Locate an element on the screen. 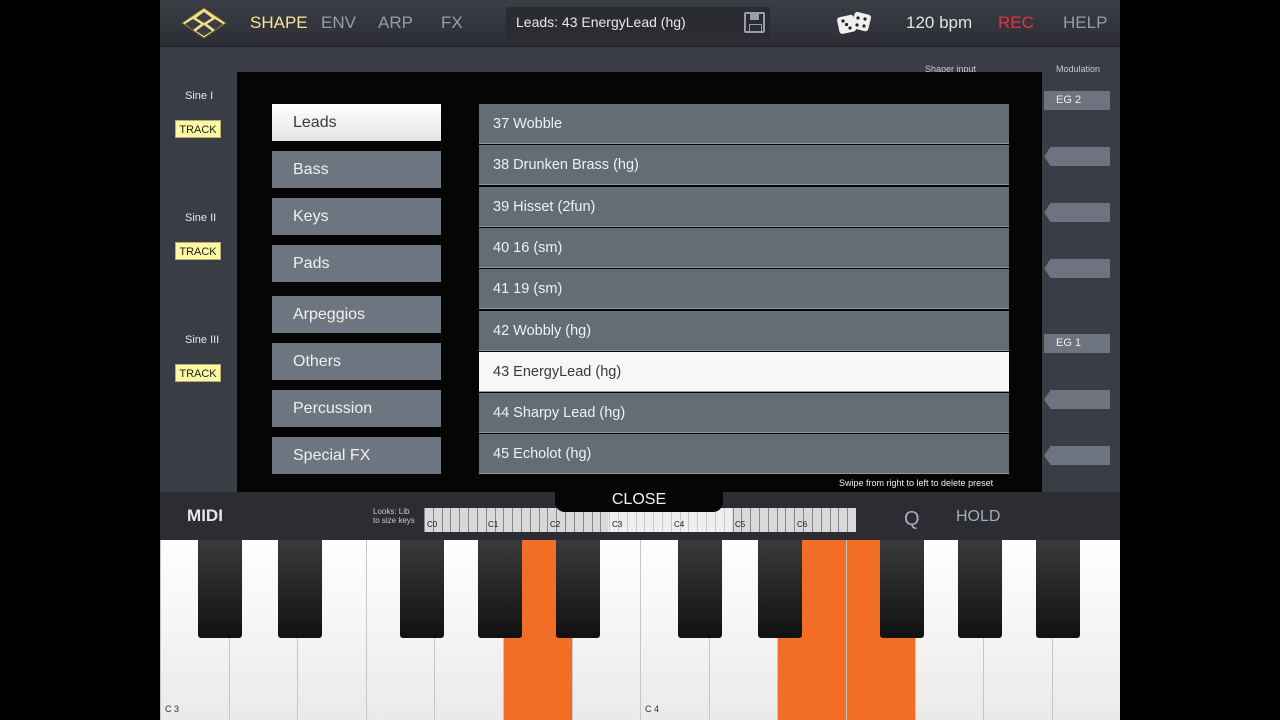 This screenshot has height=720, width=1280. track-button-1: TRACK is located at coordinates (198, 129).